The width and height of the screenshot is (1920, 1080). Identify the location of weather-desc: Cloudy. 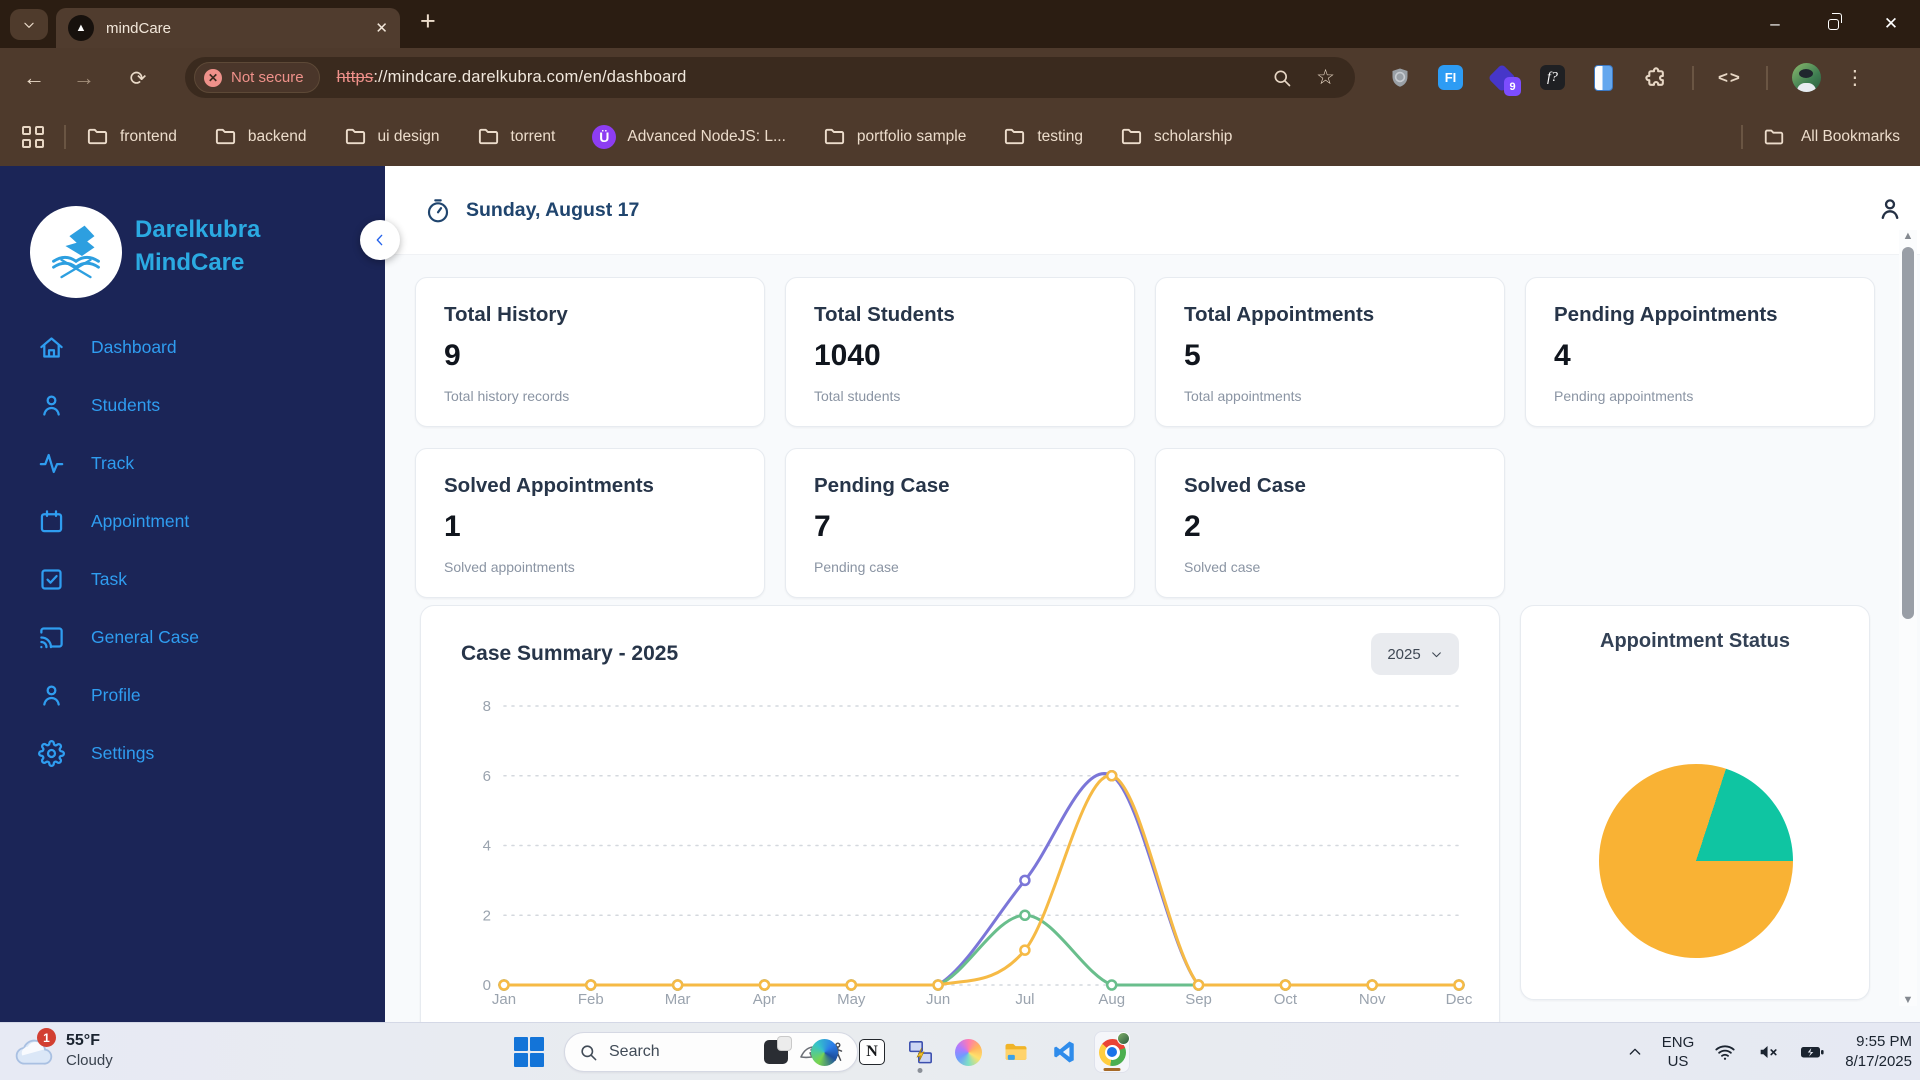
(89, 1060).